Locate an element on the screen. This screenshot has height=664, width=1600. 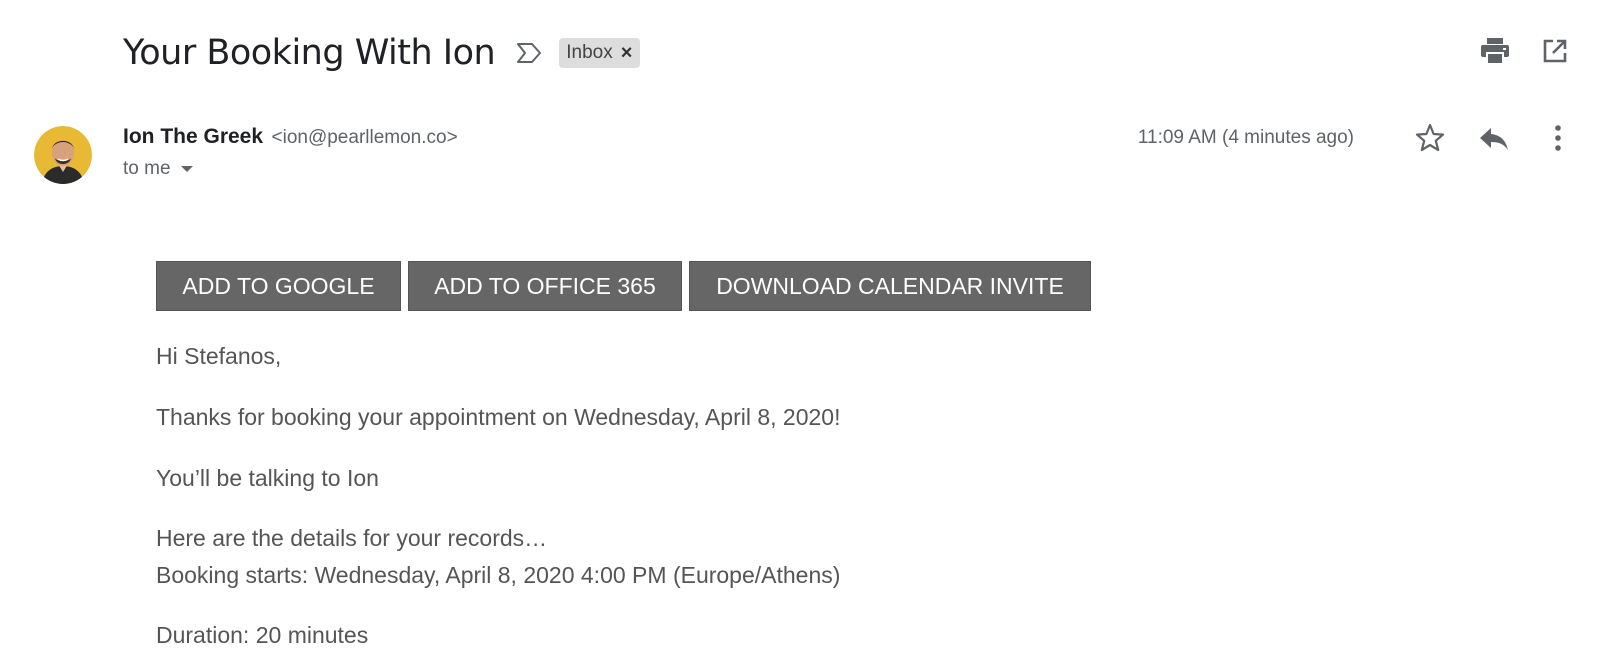
top-actions is located at coordinates (1525, 51).